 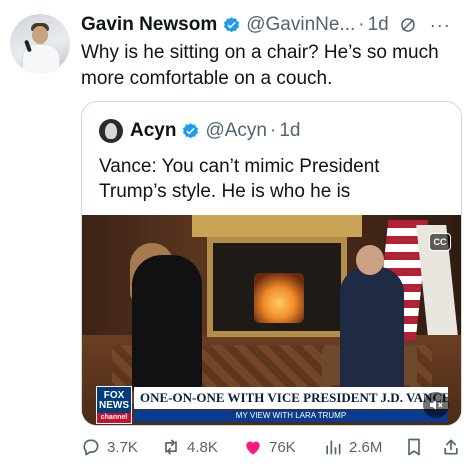 I want to click on quoted-time: 1d, so click(x=290, y=130).